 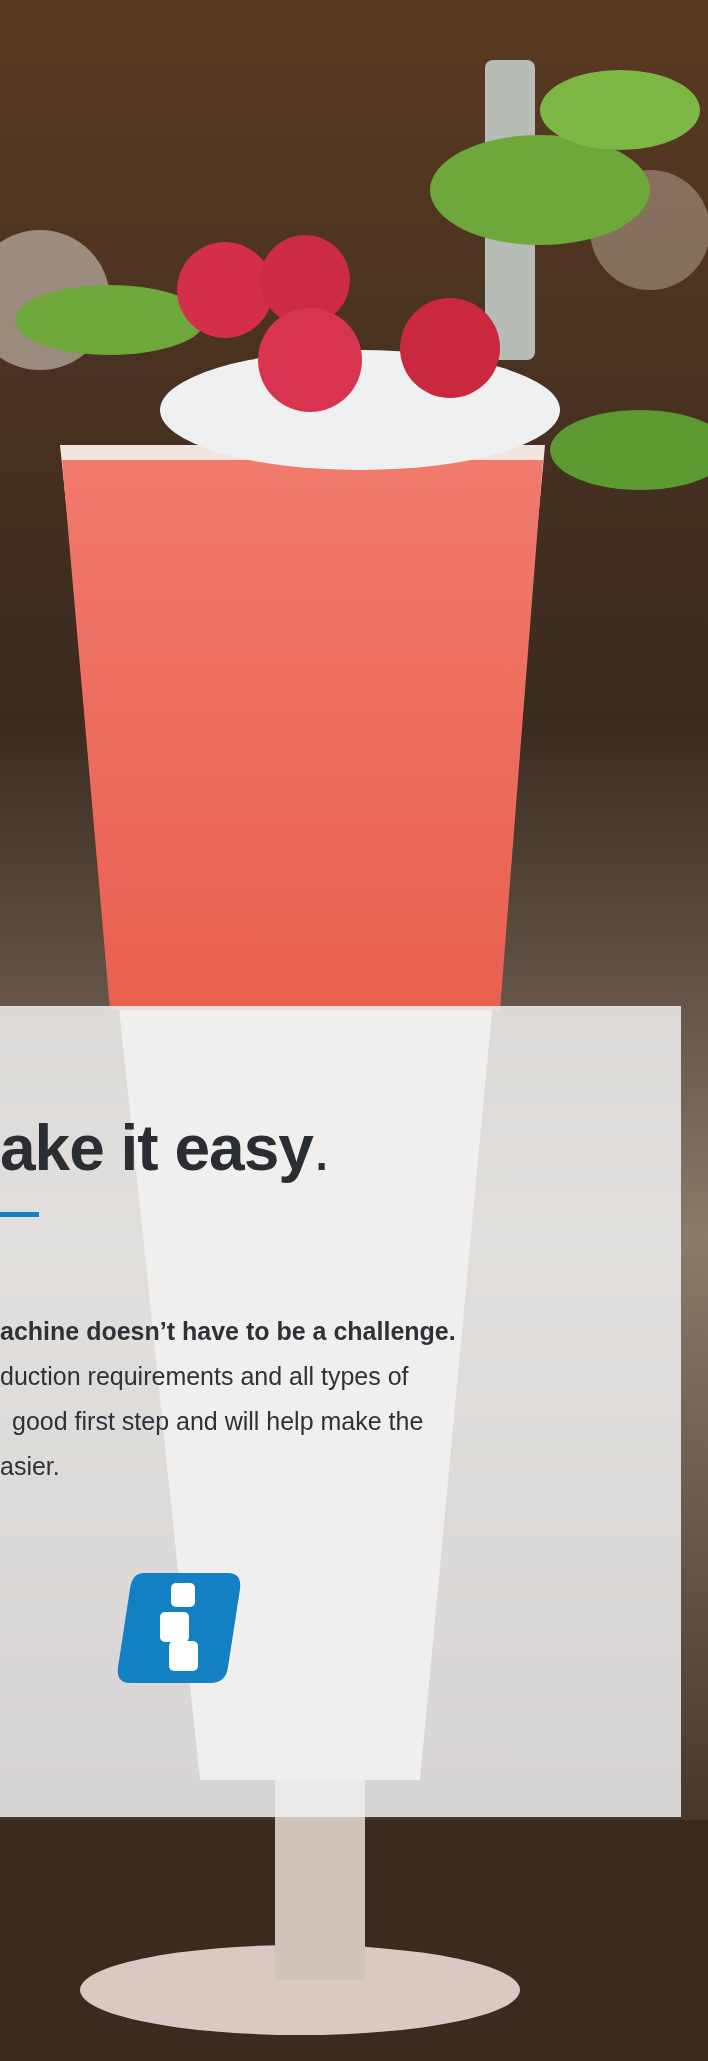 I want to click on text-line: duction requirements and all types of, so click(x=205, y=1376).